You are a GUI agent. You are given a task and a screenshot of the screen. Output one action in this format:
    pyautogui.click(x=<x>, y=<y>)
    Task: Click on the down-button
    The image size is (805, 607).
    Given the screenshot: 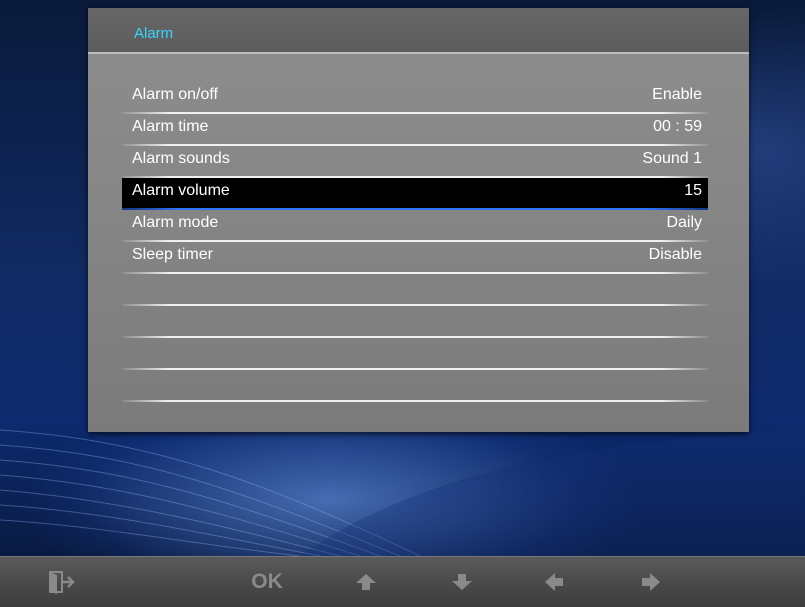 What is the action you would take?
    pyautogui.click(x=462, y=582)
    